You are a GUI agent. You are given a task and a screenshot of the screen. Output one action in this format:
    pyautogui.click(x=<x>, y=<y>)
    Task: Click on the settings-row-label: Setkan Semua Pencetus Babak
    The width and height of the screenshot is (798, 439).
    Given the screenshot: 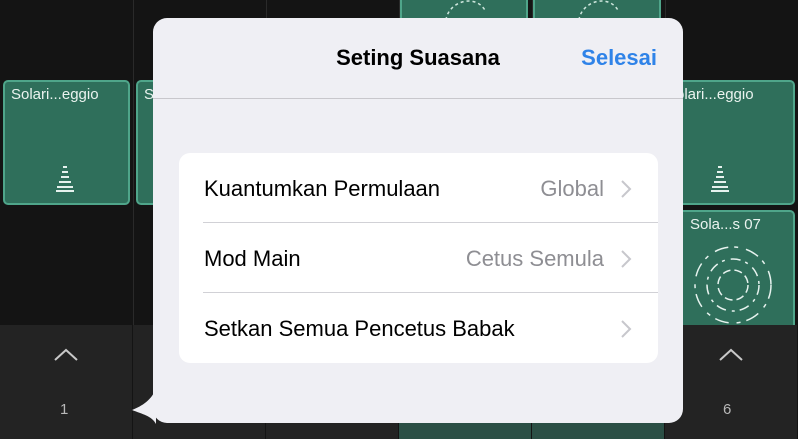 What is the action you would take?
    pyautogui.click(x=359, y=328)
    